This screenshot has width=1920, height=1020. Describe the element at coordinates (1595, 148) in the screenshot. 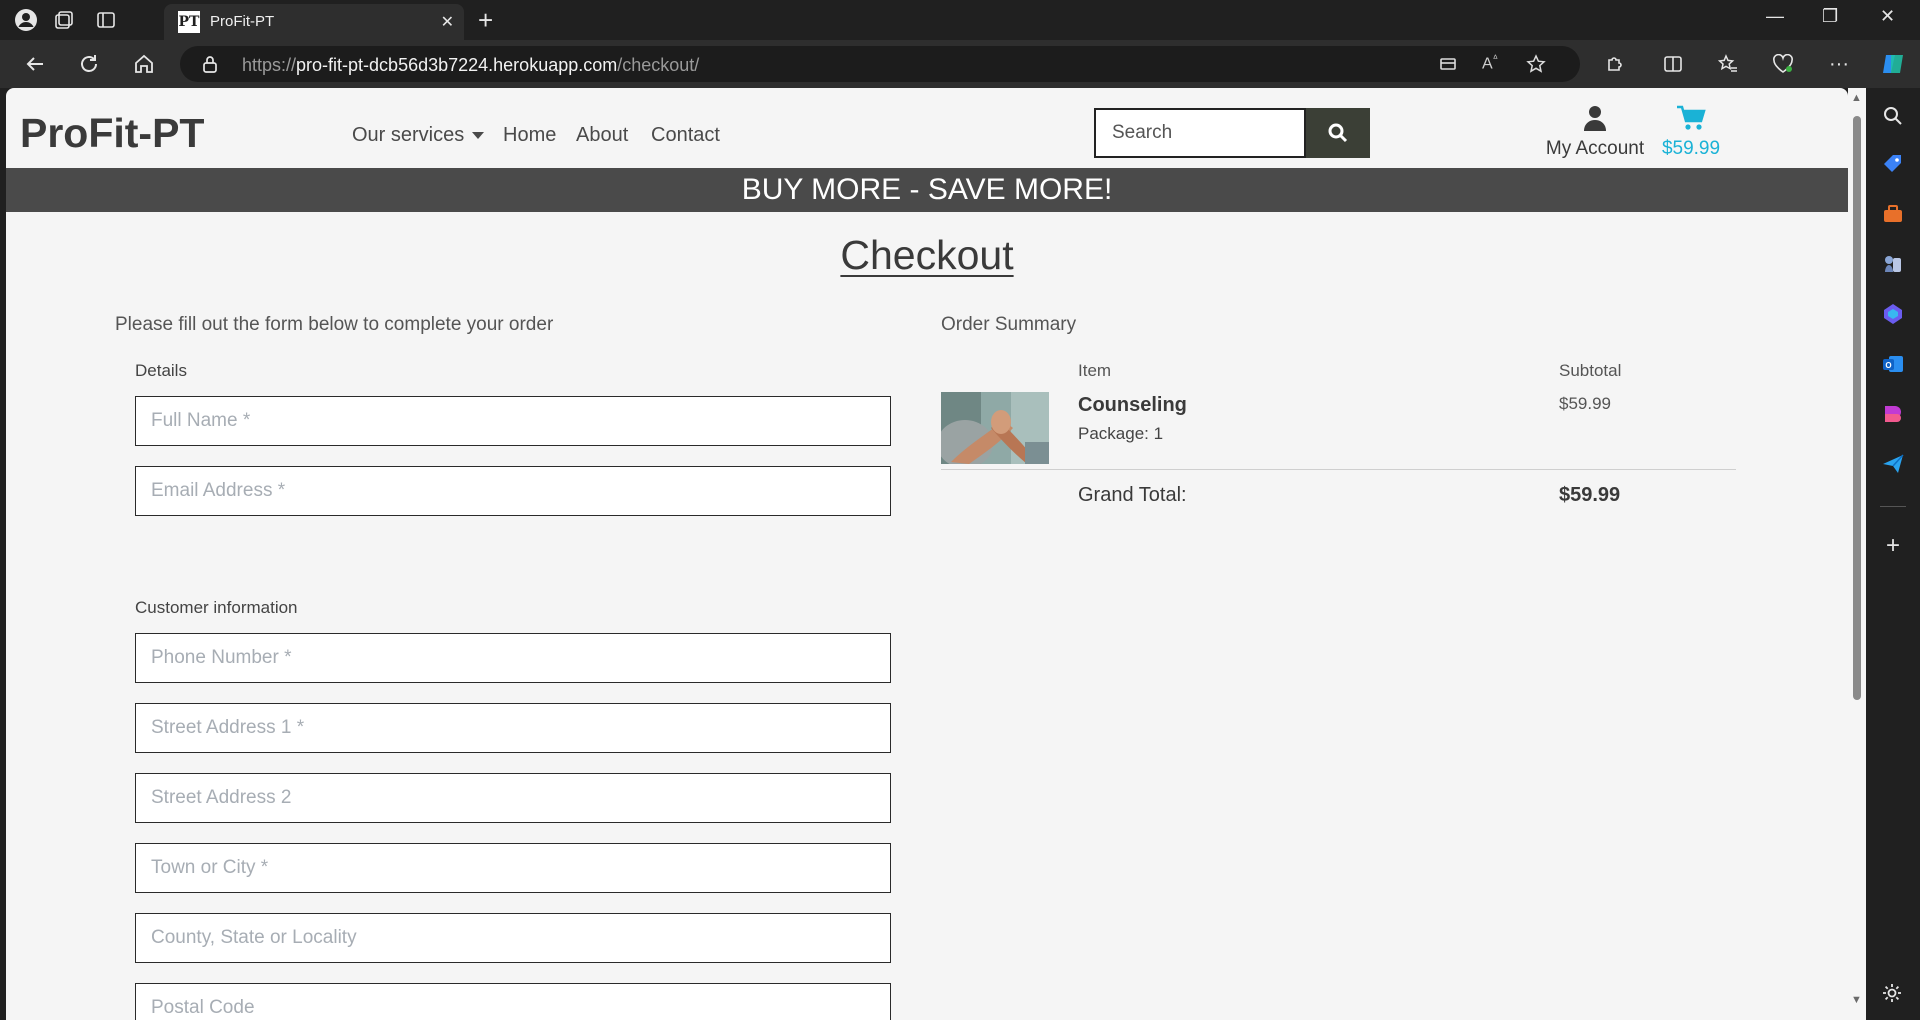

I see `my-account-label: My Account` at that location.